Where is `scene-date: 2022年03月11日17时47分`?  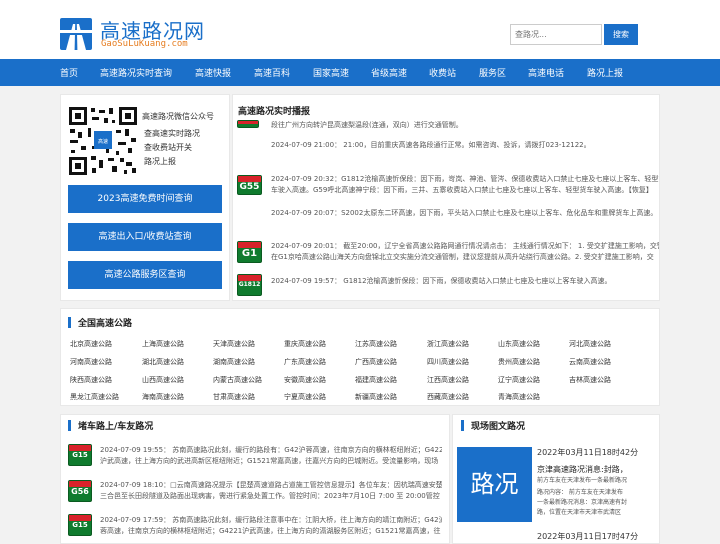 scene-date: 2022年03月11日17时47分 is located at coordinates (588, 536).